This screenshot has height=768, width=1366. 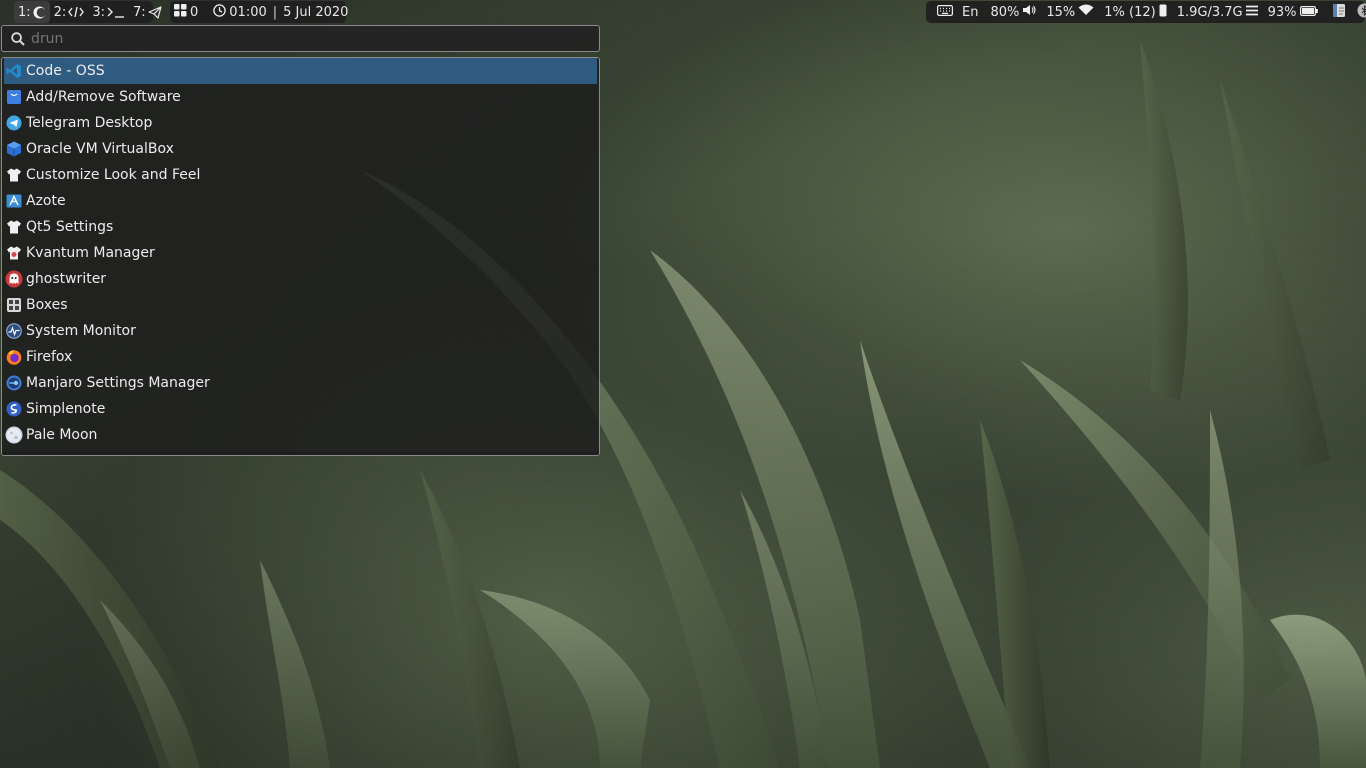 I want to click on list-item-label: Pale Moon, so click(x=62, y=435).